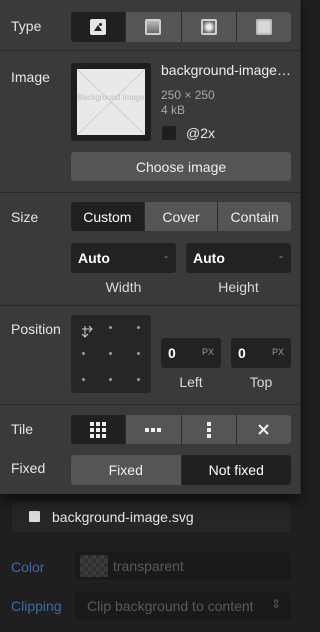  I want to click on tile-vertical-button, so click(208, 429).